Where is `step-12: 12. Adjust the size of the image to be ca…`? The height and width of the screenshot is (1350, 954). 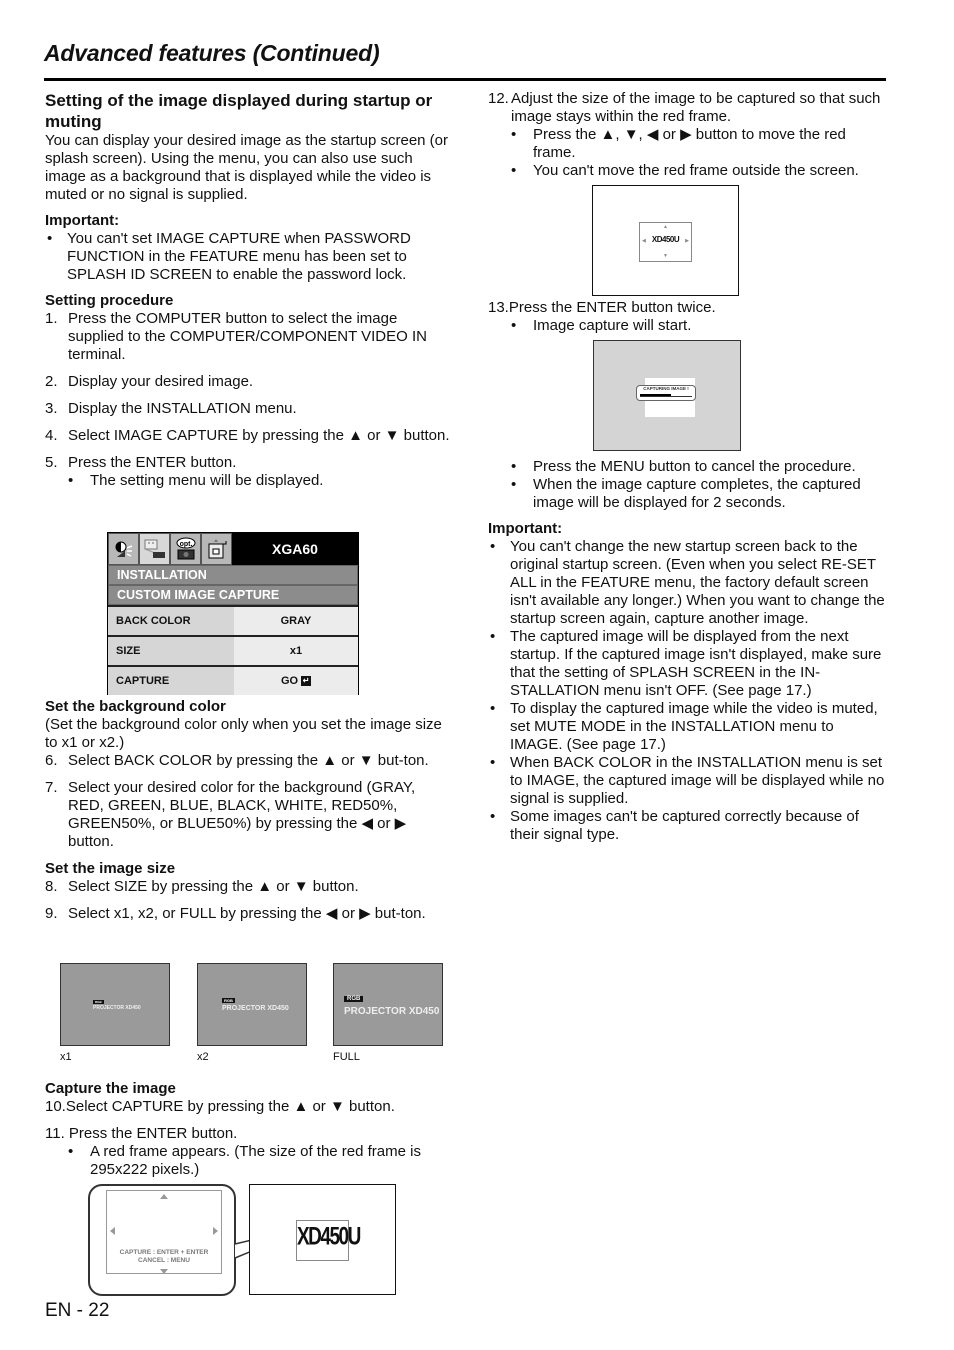
step-12: 12. Adjust the size of the image to be ca… is located at coordinates (684, 107).